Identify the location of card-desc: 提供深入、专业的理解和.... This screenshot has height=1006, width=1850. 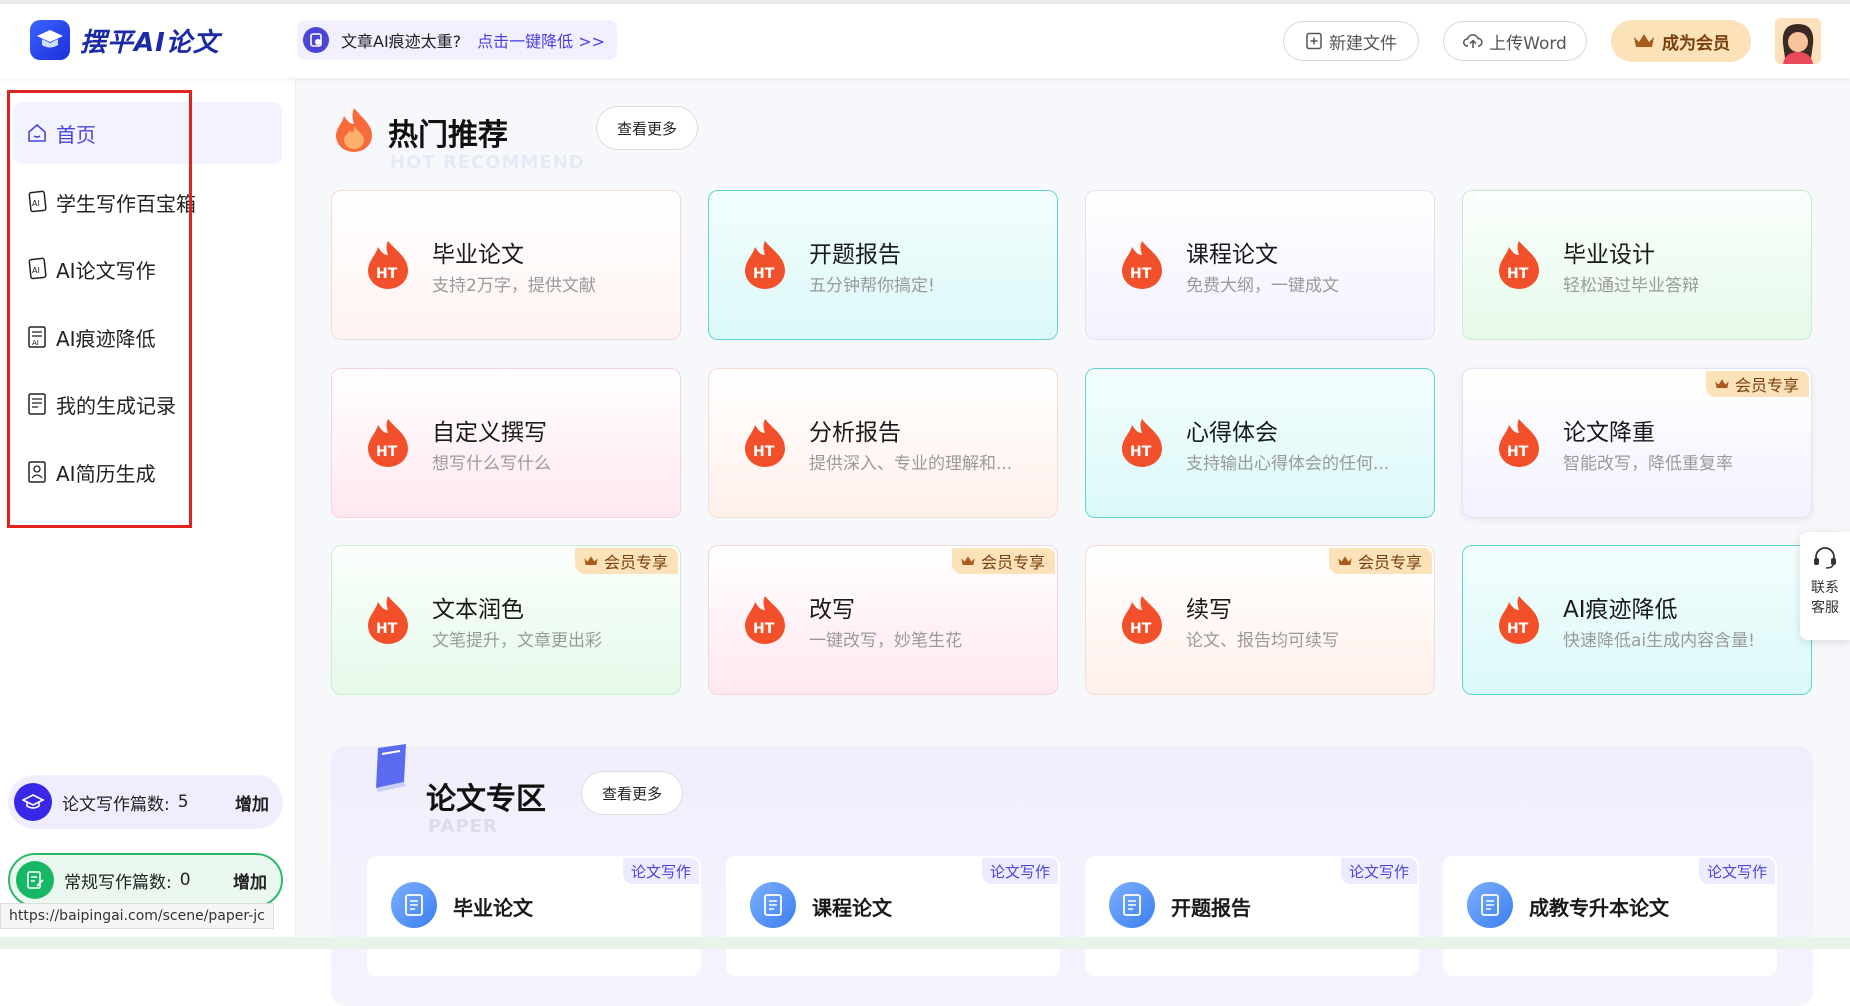
(911, 464).